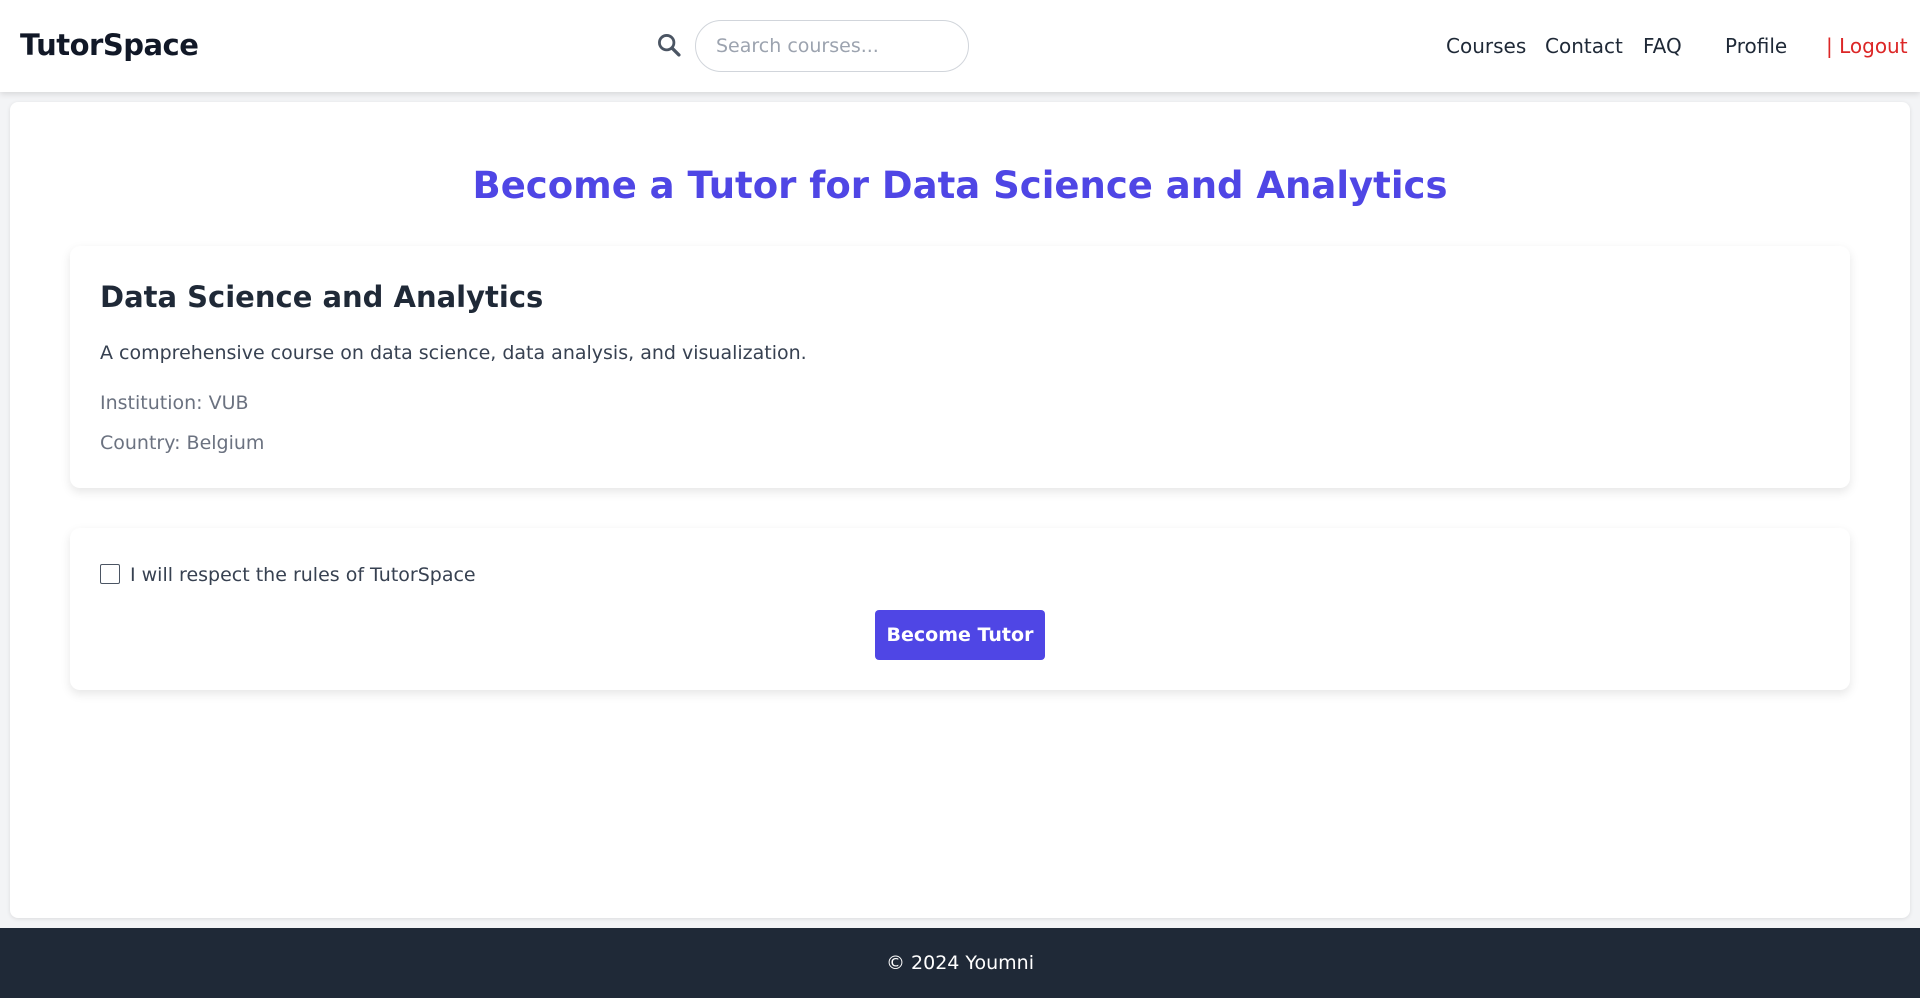 The image size is (1920, 998). I want to click on course-country: Country: Belgium, so click(182, 443).